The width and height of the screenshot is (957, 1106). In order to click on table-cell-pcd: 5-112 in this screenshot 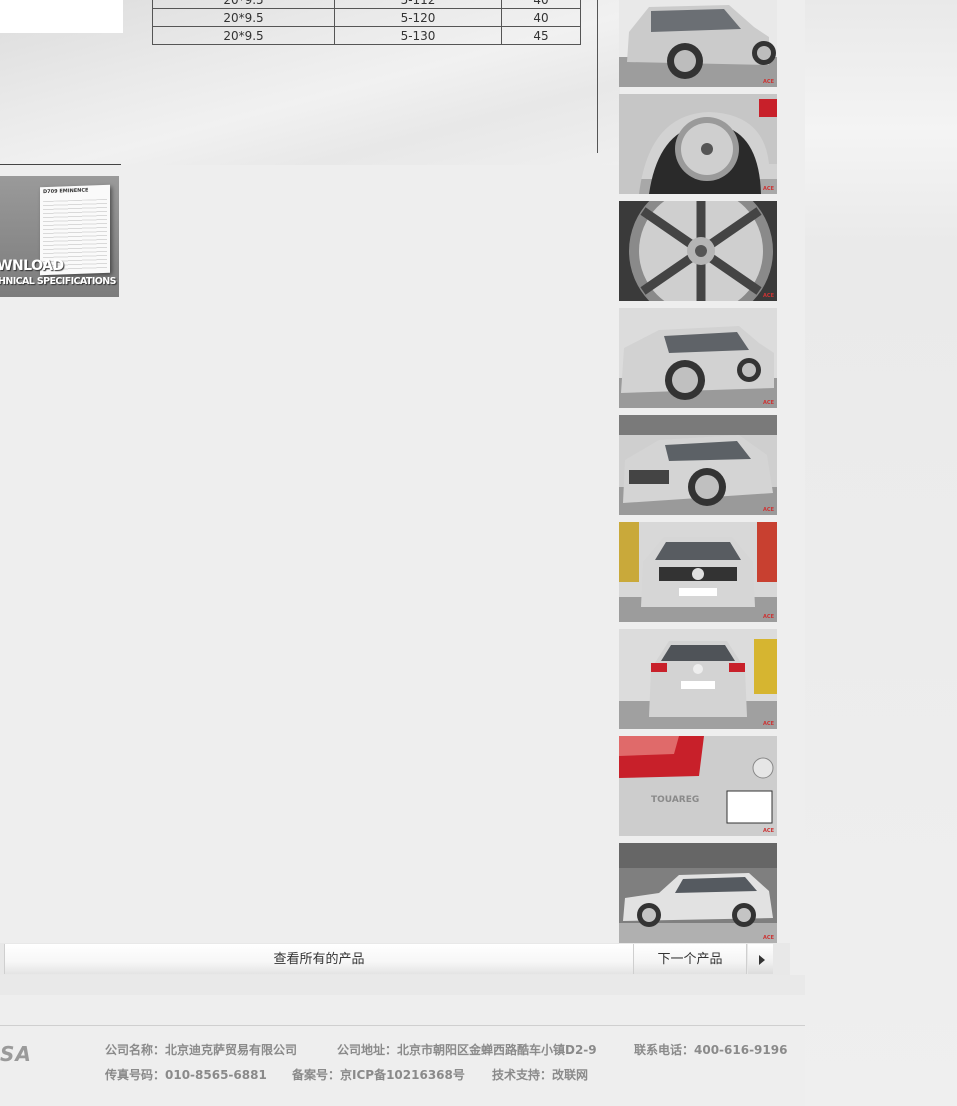, I will do `click(418, 4)`.